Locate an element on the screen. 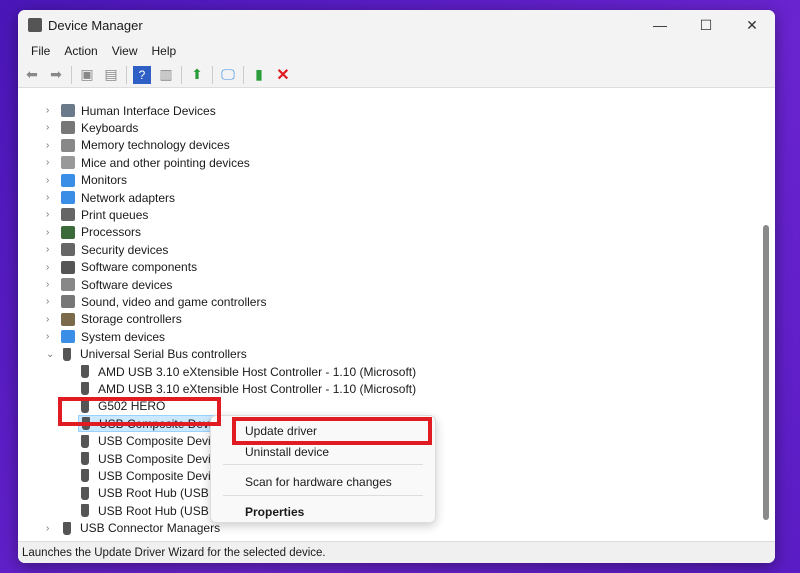  tree-category: › USB Connector Managers is located at coordinates (119, 528).